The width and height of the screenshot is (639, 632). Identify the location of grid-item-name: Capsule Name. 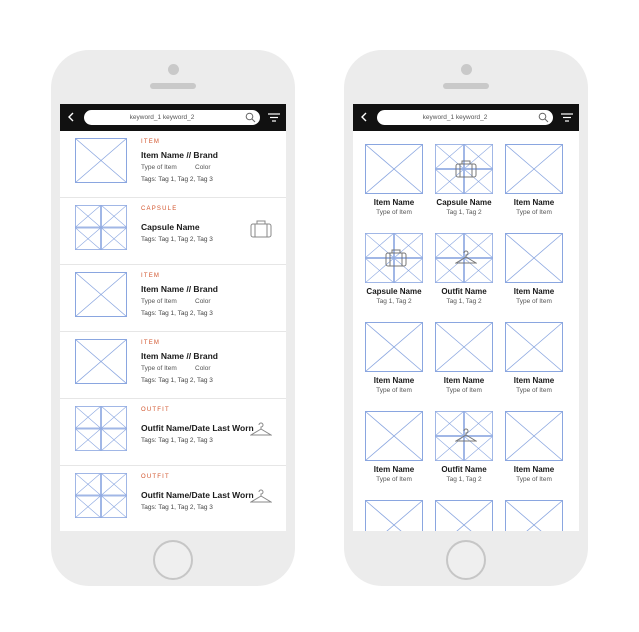
(464, 202).